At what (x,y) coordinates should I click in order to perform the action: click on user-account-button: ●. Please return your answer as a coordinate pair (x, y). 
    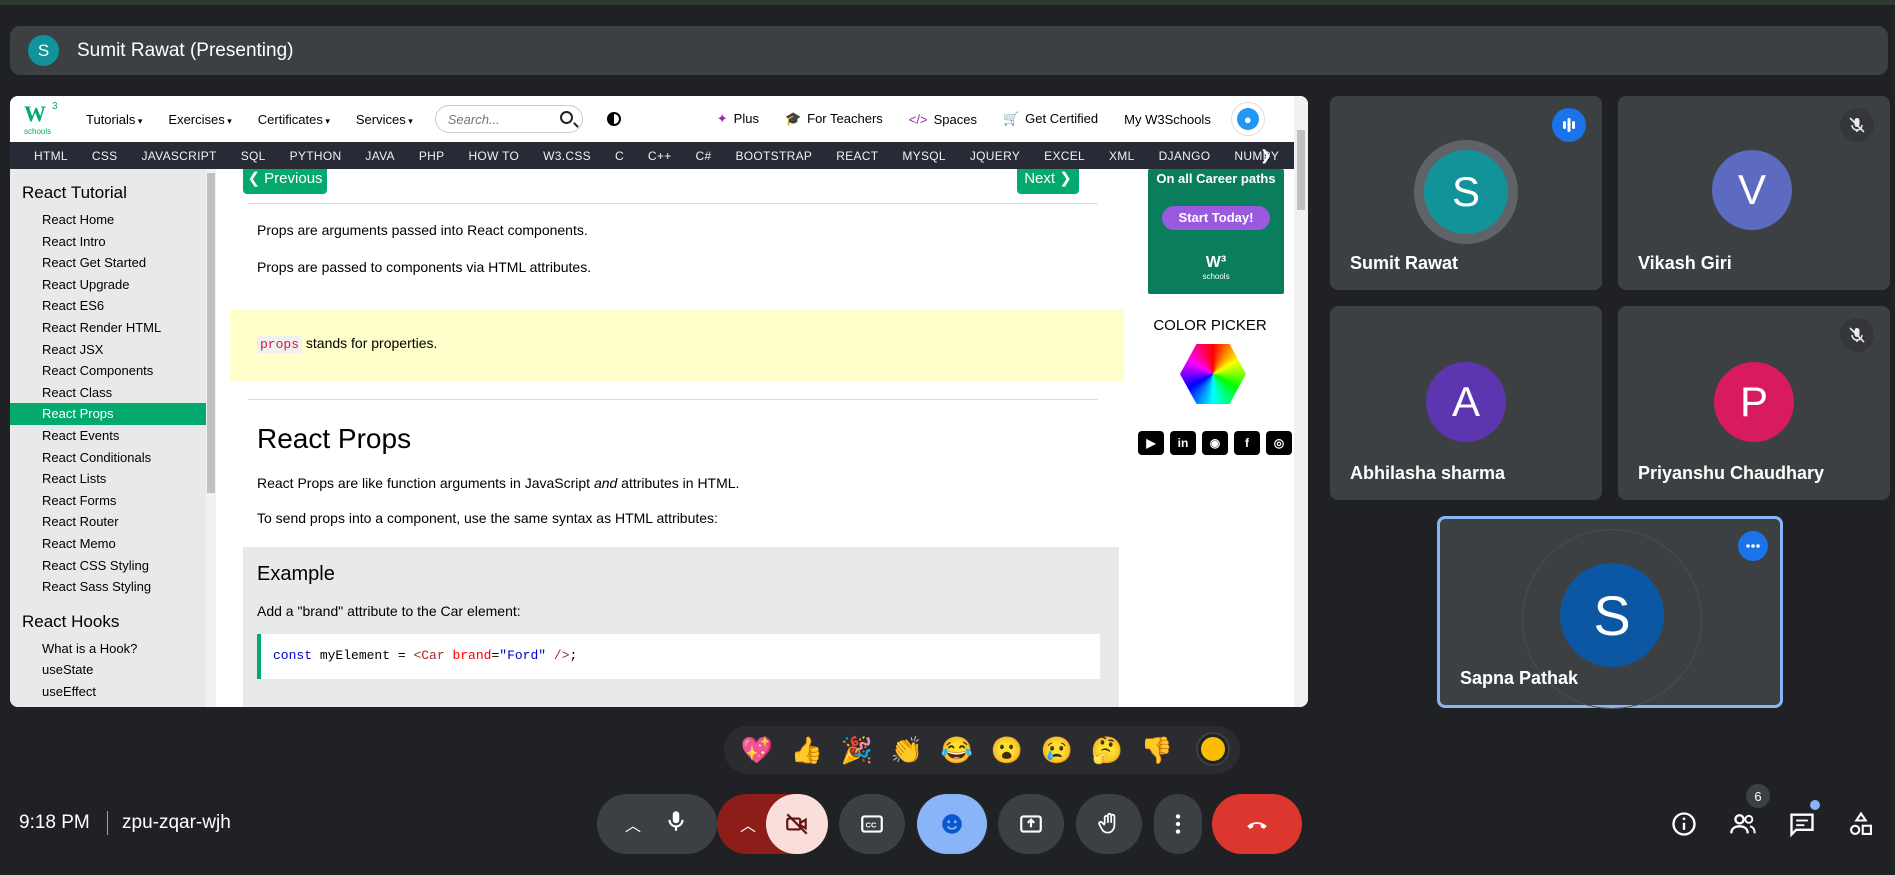
    Looking at the image, I should click on (1247, 119).